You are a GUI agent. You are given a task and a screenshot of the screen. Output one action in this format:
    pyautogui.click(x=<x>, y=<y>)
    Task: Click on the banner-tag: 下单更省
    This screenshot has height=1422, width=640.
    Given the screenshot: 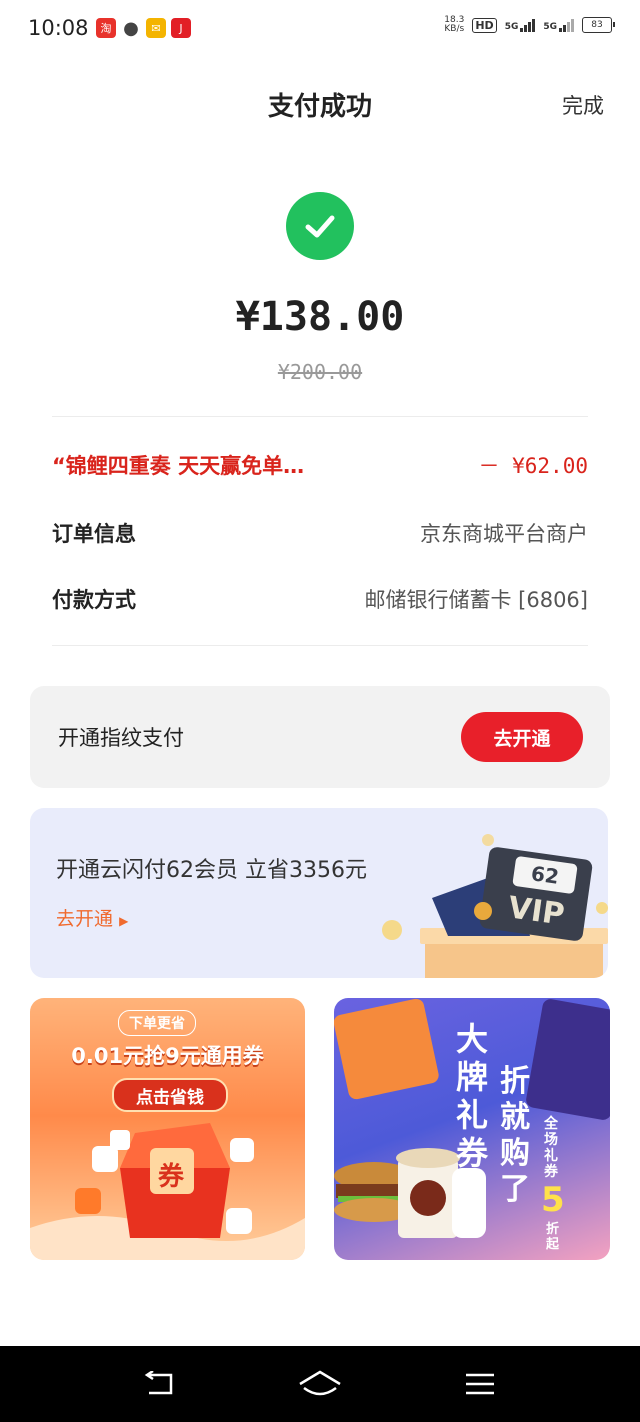 What is the action you would take?
    pyautogui.click(x=157, y=1023)
    